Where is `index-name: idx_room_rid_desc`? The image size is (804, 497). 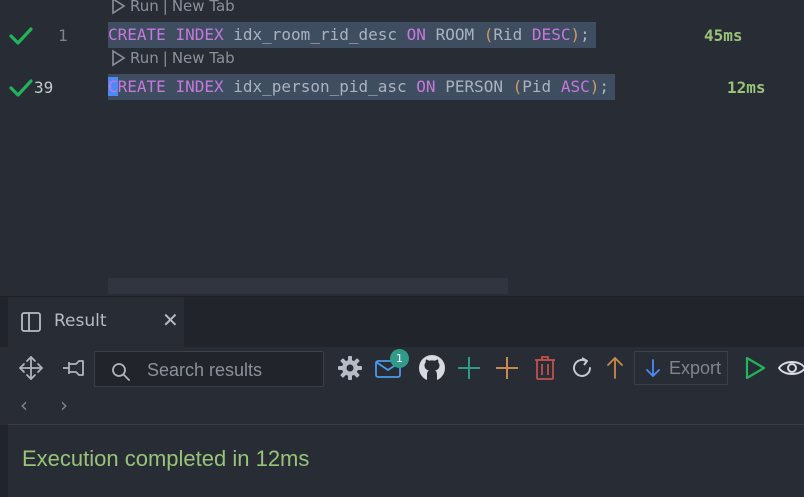 index-name: idx_room_rid_desc is located at coordinates (315, 34).